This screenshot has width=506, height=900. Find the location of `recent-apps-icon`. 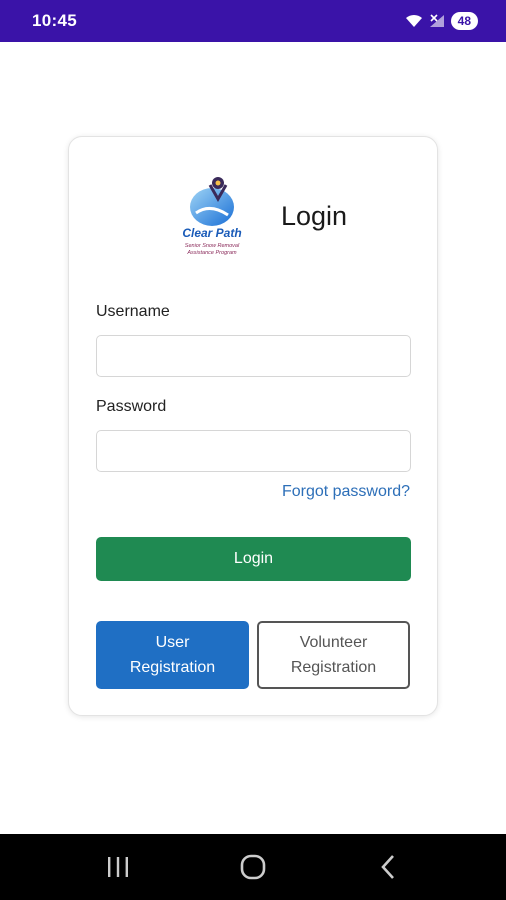

recent-apps-icon is located at coordinates (118, 867).